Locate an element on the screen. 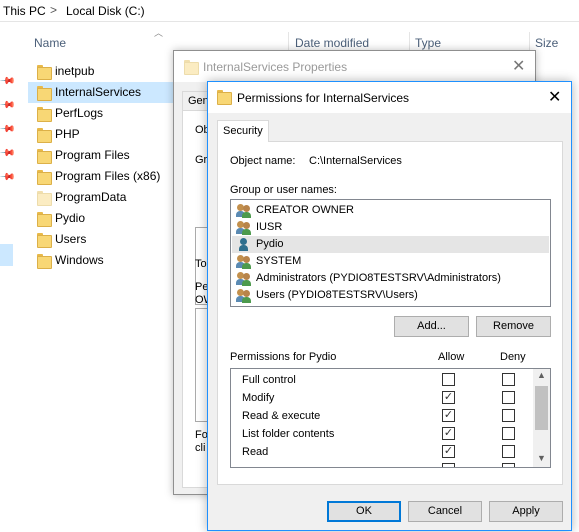  permission-name: List folder contents is located at coordinates (288, 434).